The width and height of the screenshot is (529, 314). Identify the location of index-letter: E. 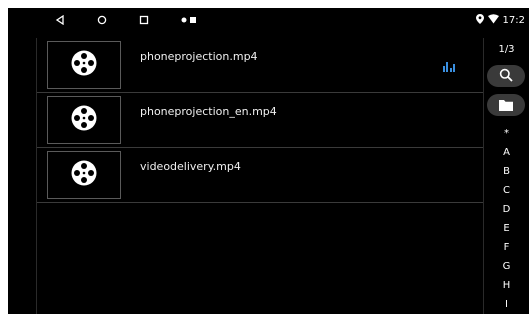
(506, 228).